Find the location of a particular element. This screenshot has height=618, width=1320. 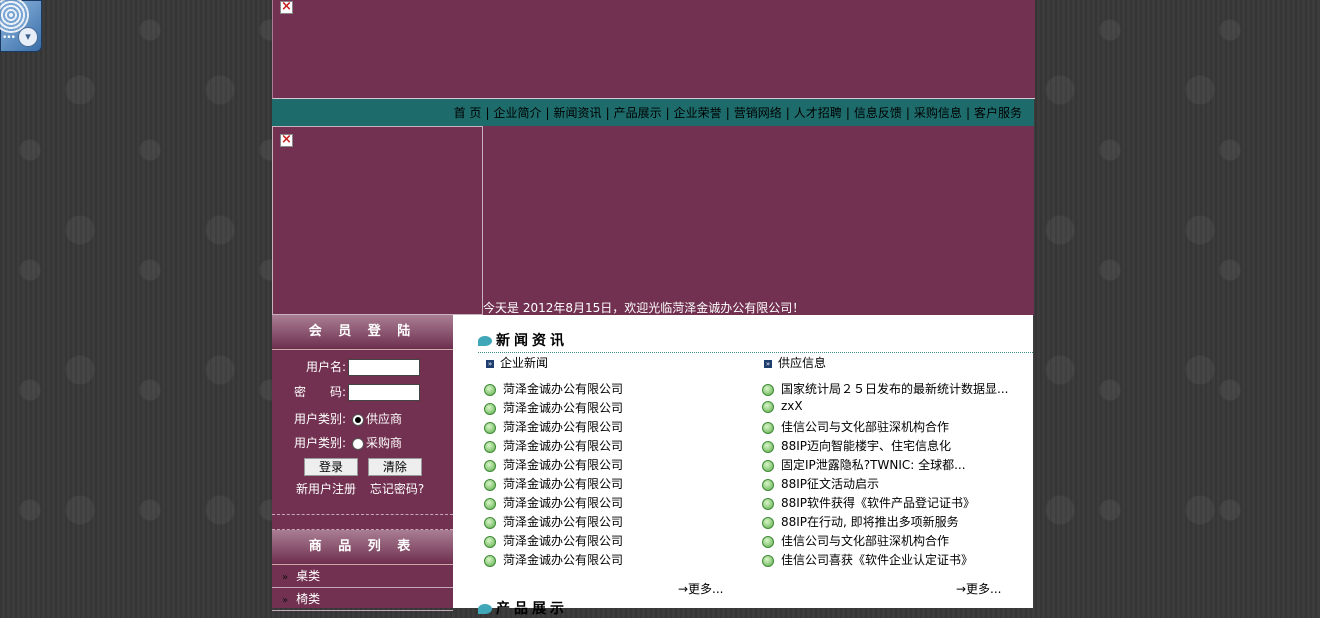

category-list: » 桌类 » 椅类 is located at coordinates (362, 588).